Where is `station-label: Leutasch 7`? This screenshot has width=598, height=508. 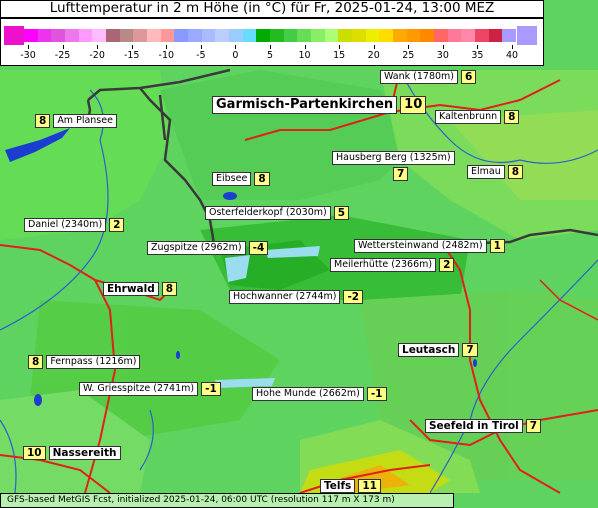
station-label: Leutasch 7 is located at coordinates (438, 350).